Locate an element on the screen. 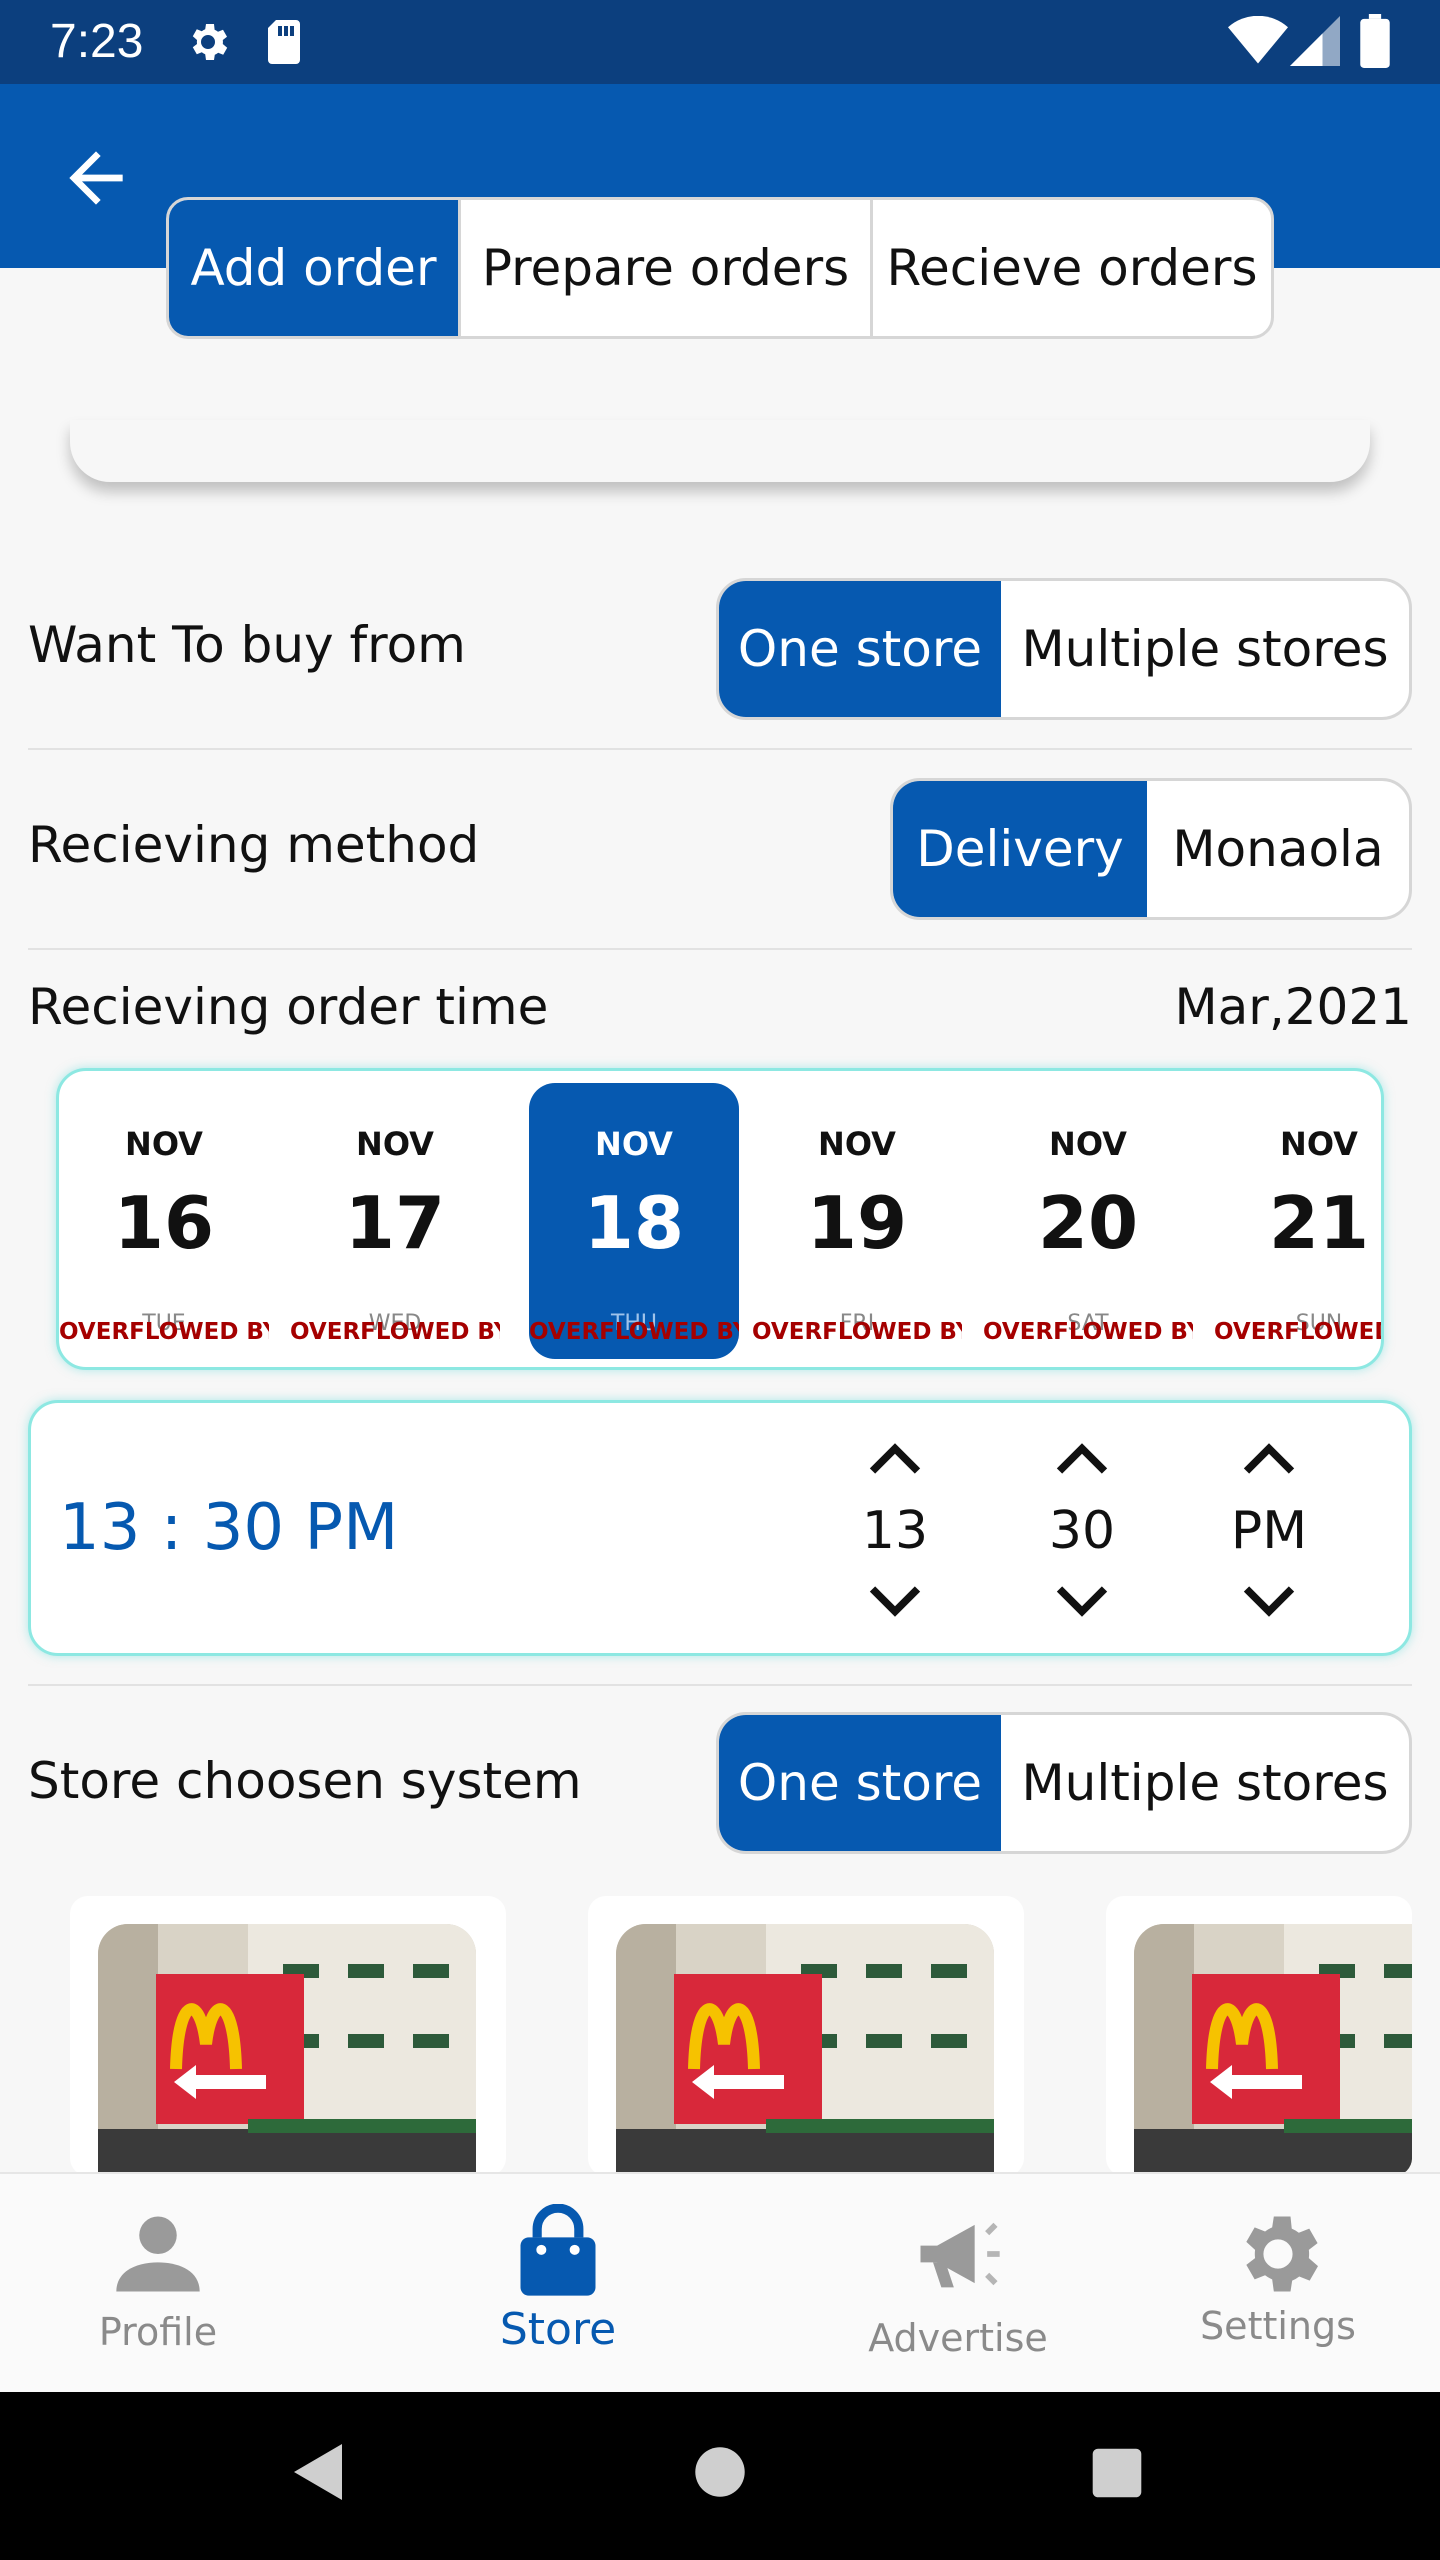  system-navigation-bar is located at coordinates (720, 2476).